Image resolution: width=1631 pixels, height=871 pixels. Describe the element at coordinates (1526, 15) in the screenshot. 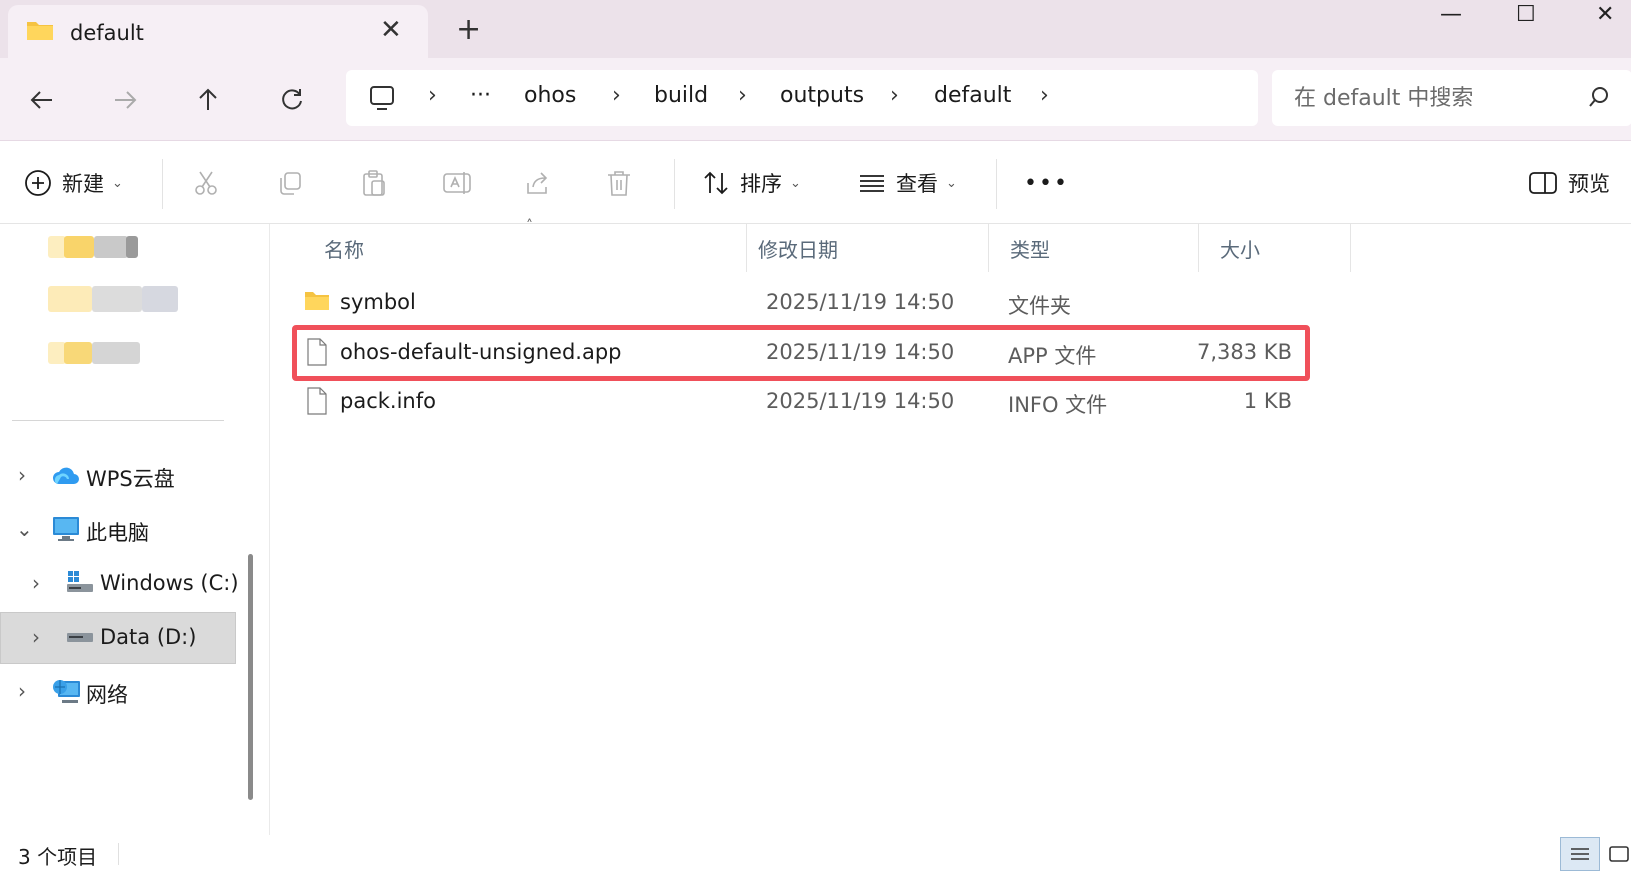

I see `maximize-button: ☐` at that location.